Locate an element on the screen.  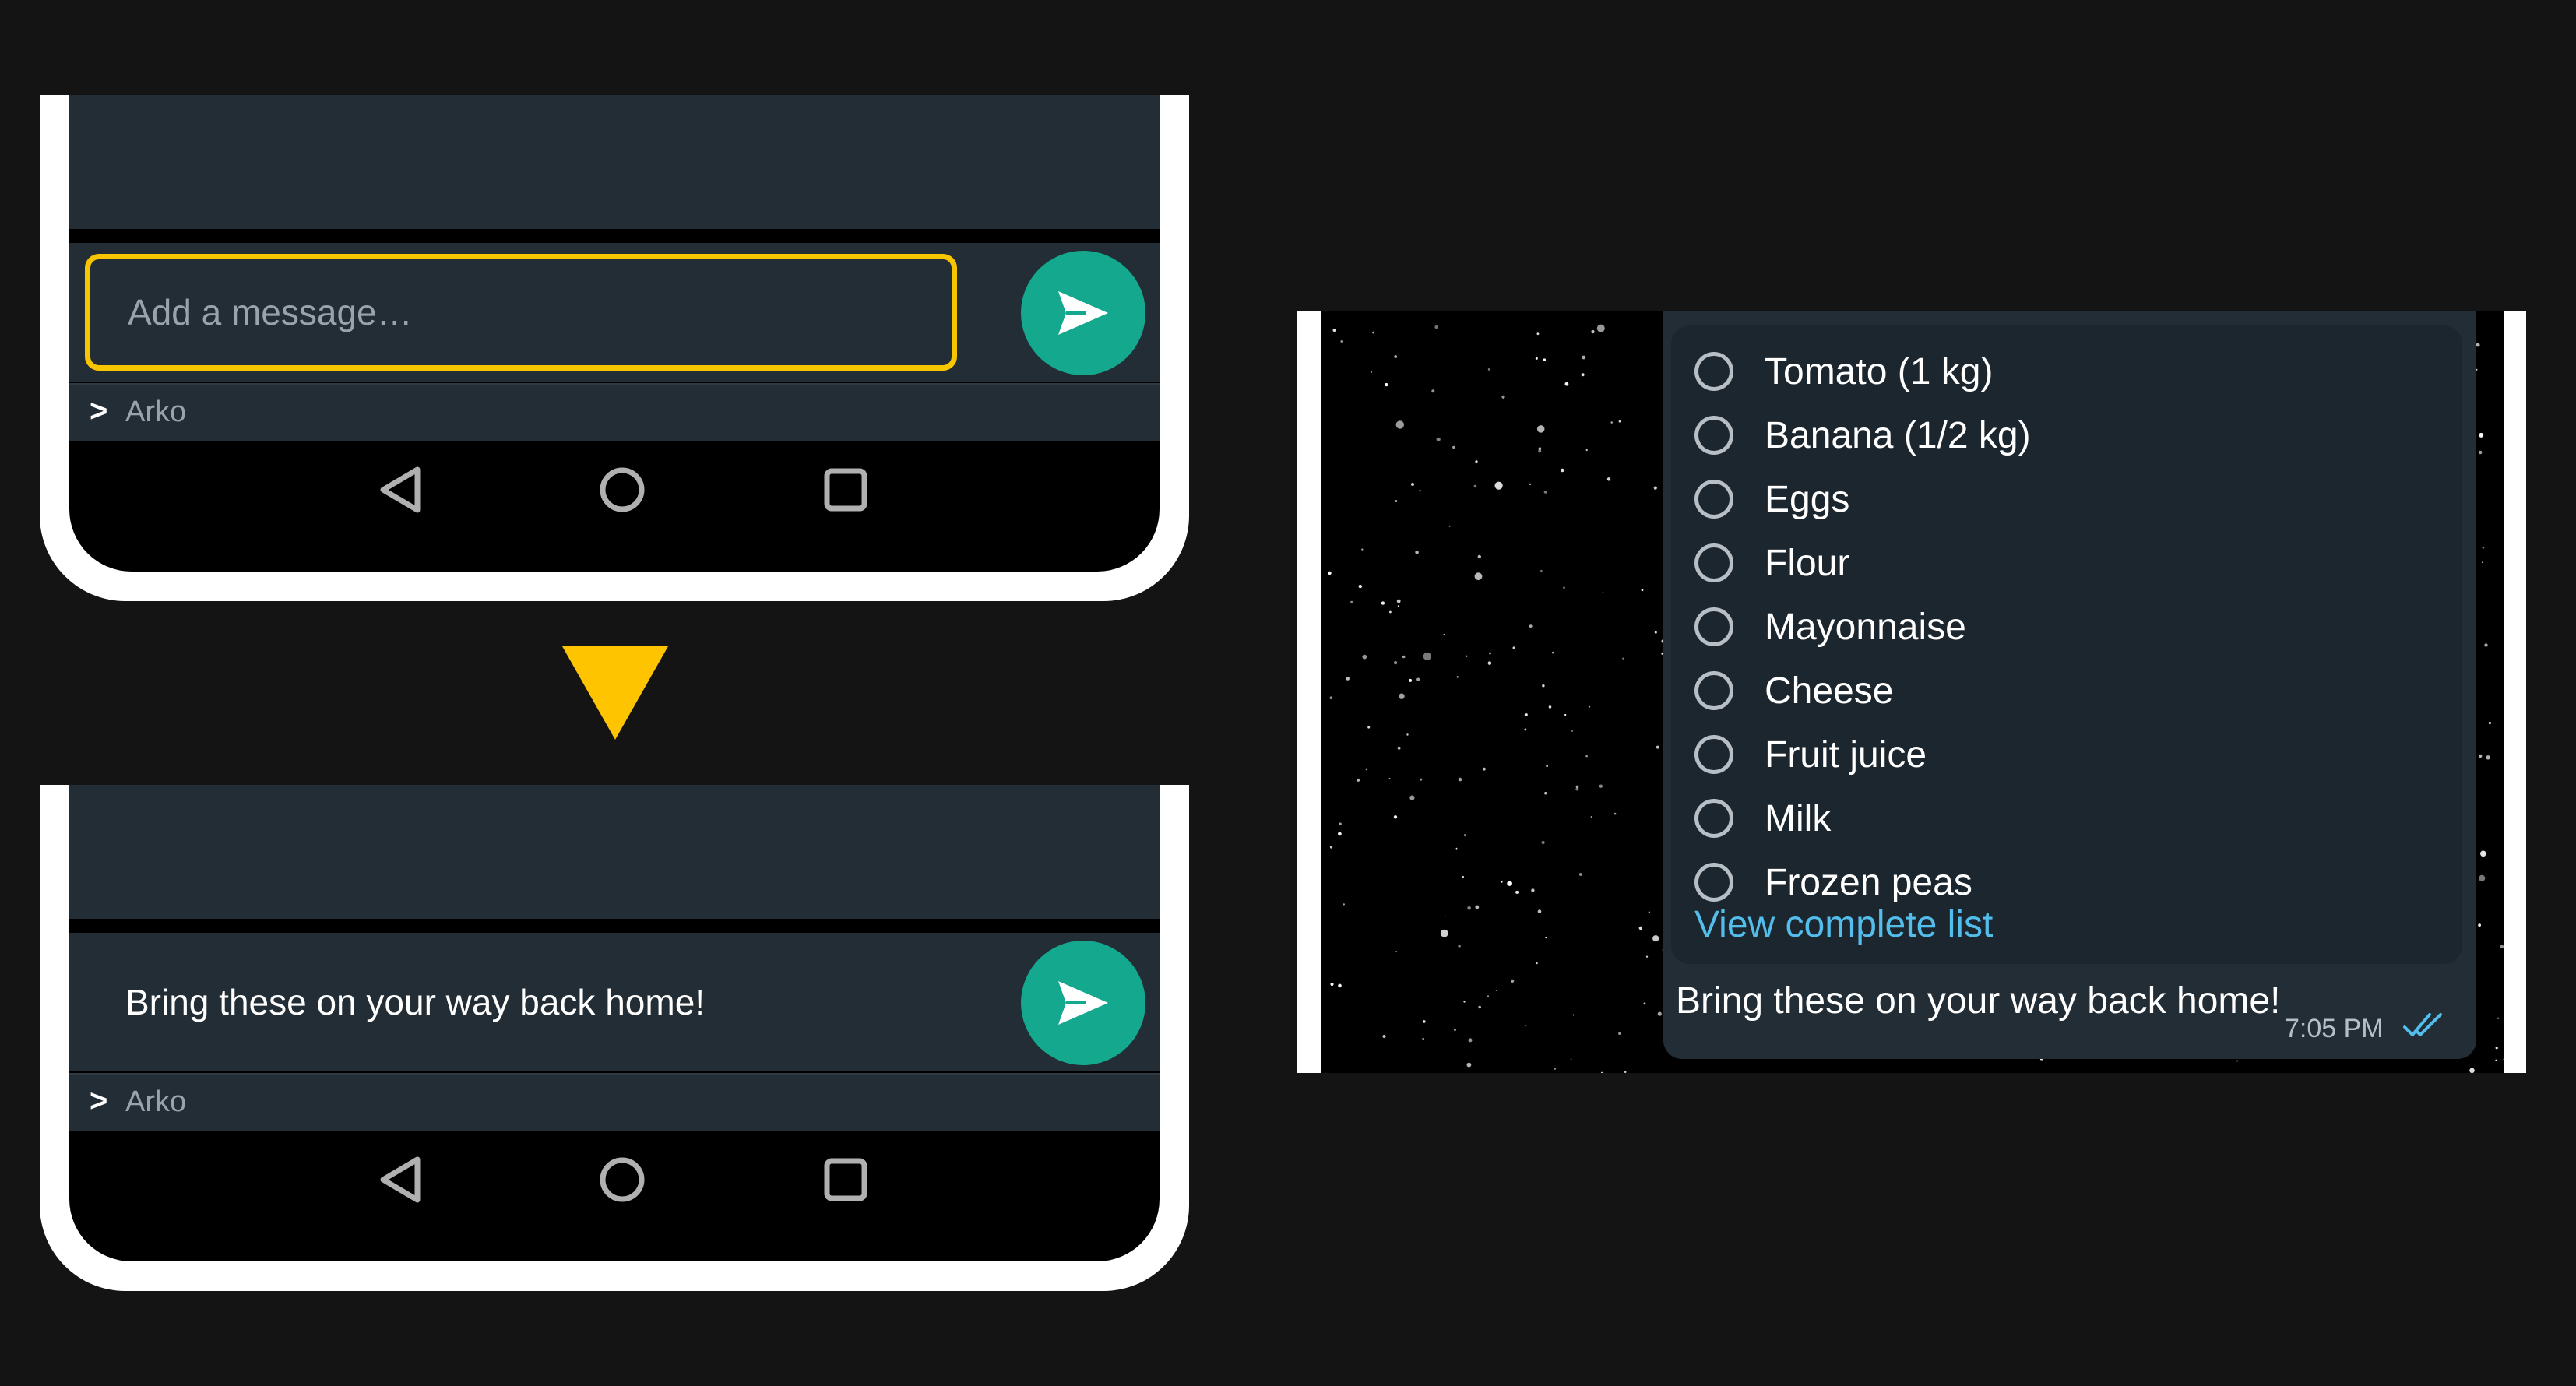
list-item-label: Tomato (1 kg) is located at coordinates (1879, 371).